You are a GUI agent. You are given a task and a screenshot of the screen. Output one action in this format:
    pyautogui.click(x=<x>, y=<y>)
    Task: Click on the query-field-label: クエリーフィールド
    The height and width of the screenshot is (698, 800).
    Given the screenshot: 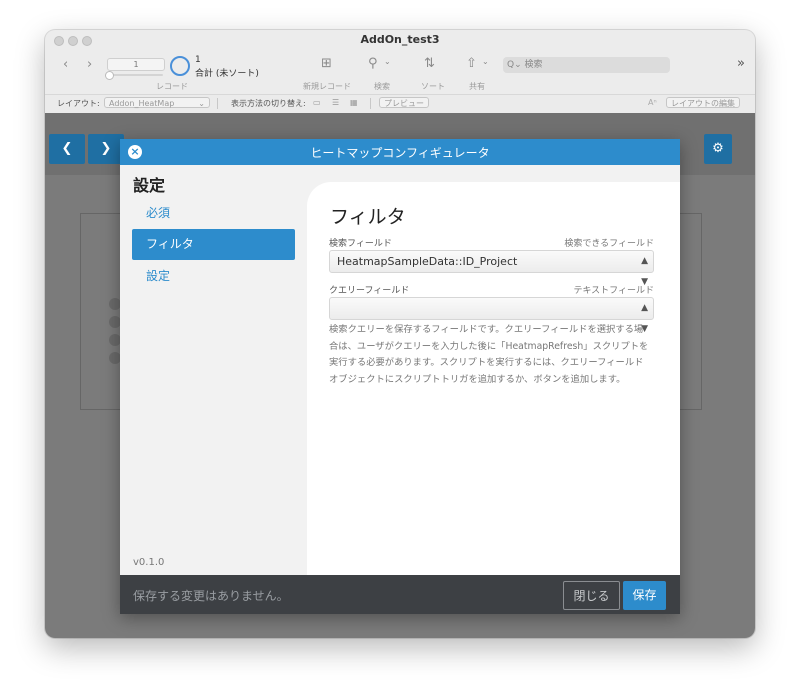 What is the action you would take?
    pyautogui.click(x=369, y=291)
    